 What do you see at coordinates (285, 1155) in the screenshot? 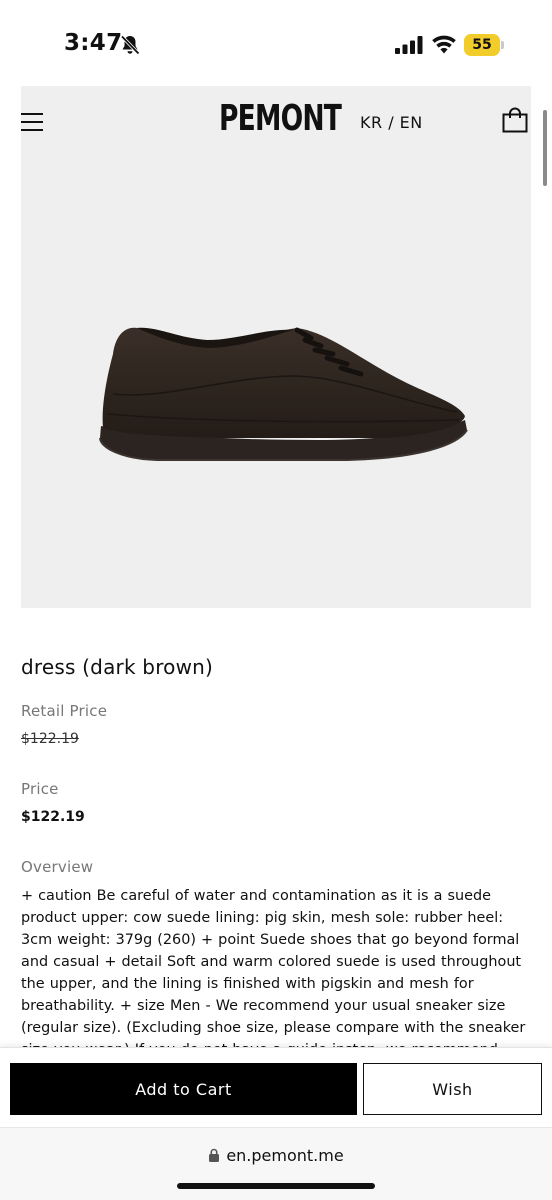
I see `url-text: en.pemont.me` at bounding box center [285, 1155].